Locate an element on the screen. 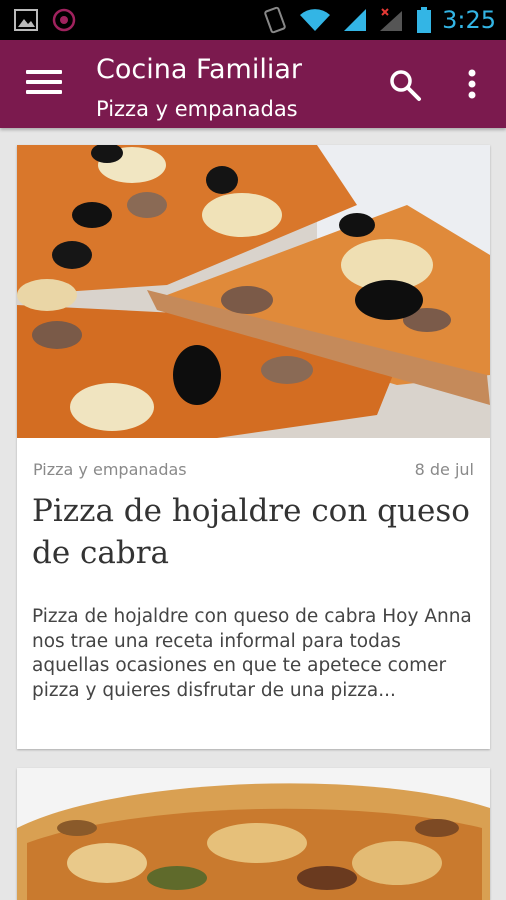 The height and width of the screenshot is (900, 506). menu-icon is located at coordinates (44, 72).